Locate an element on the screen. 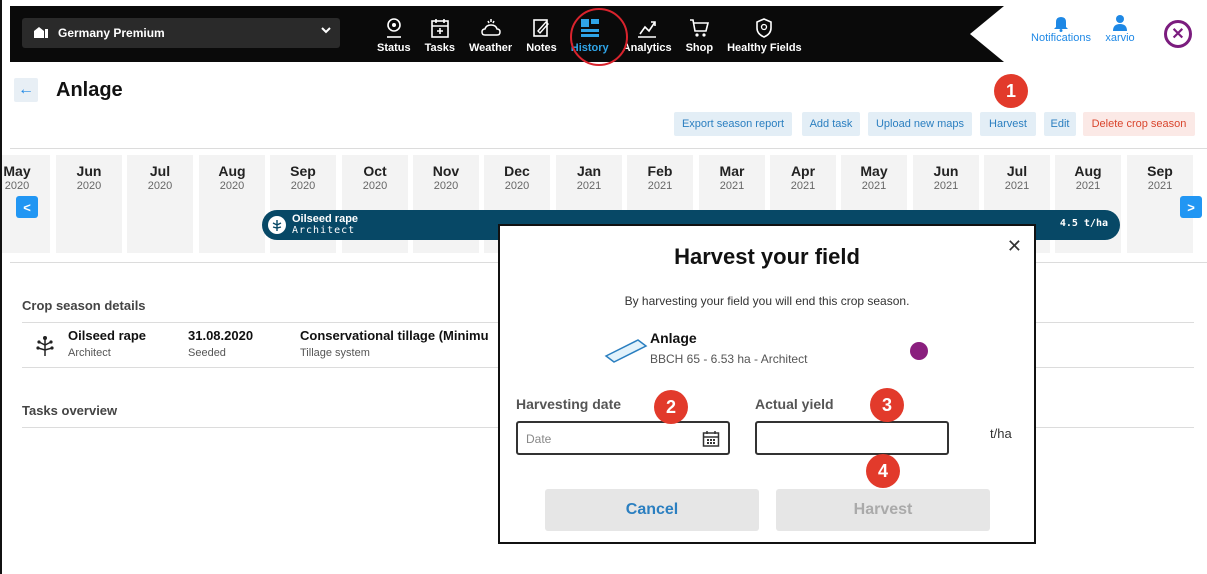  nav-healthy-fields: Healthy Fields is located at coordinates (764, 34).